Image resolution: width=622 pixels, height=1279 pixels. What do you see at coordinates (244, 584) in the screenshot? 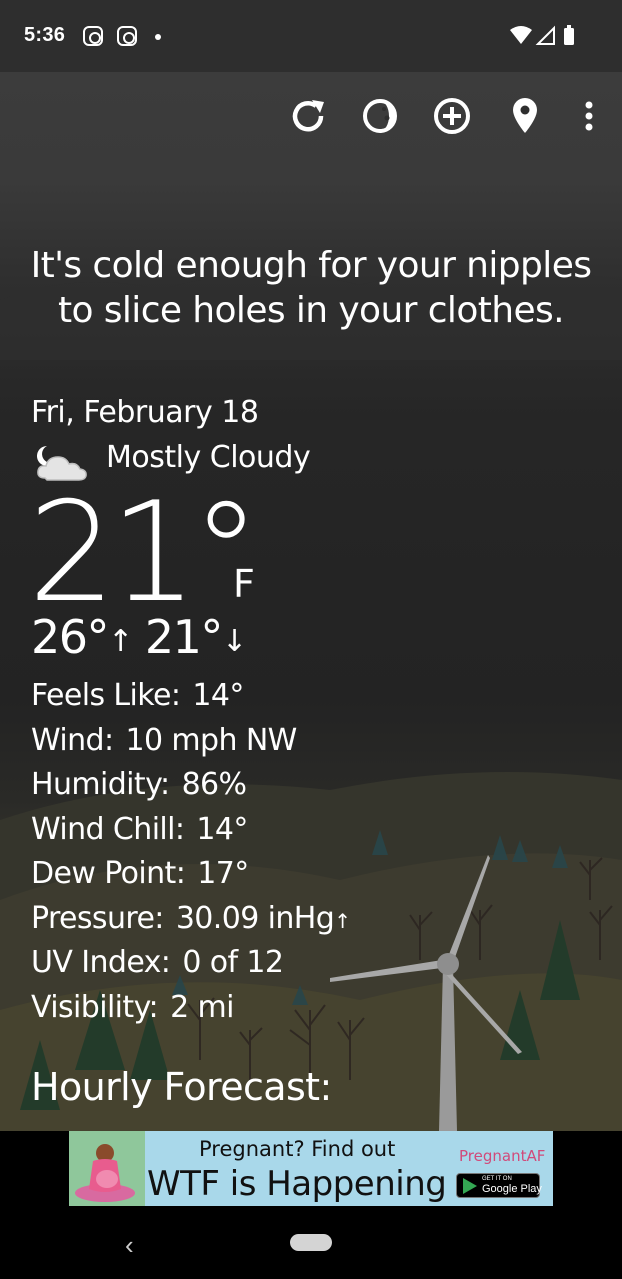
I see `temperature-unit: F` at bounding box center [244, 584].